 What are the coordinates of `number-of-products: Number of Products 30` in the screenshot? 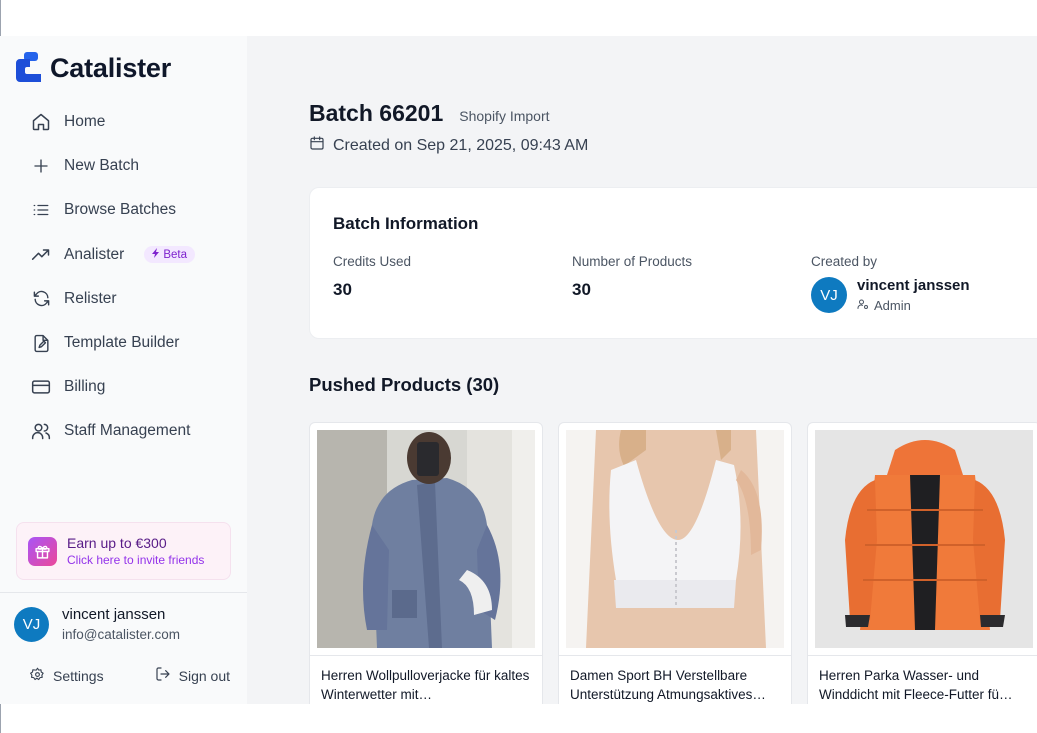 It's located at (632, 277).